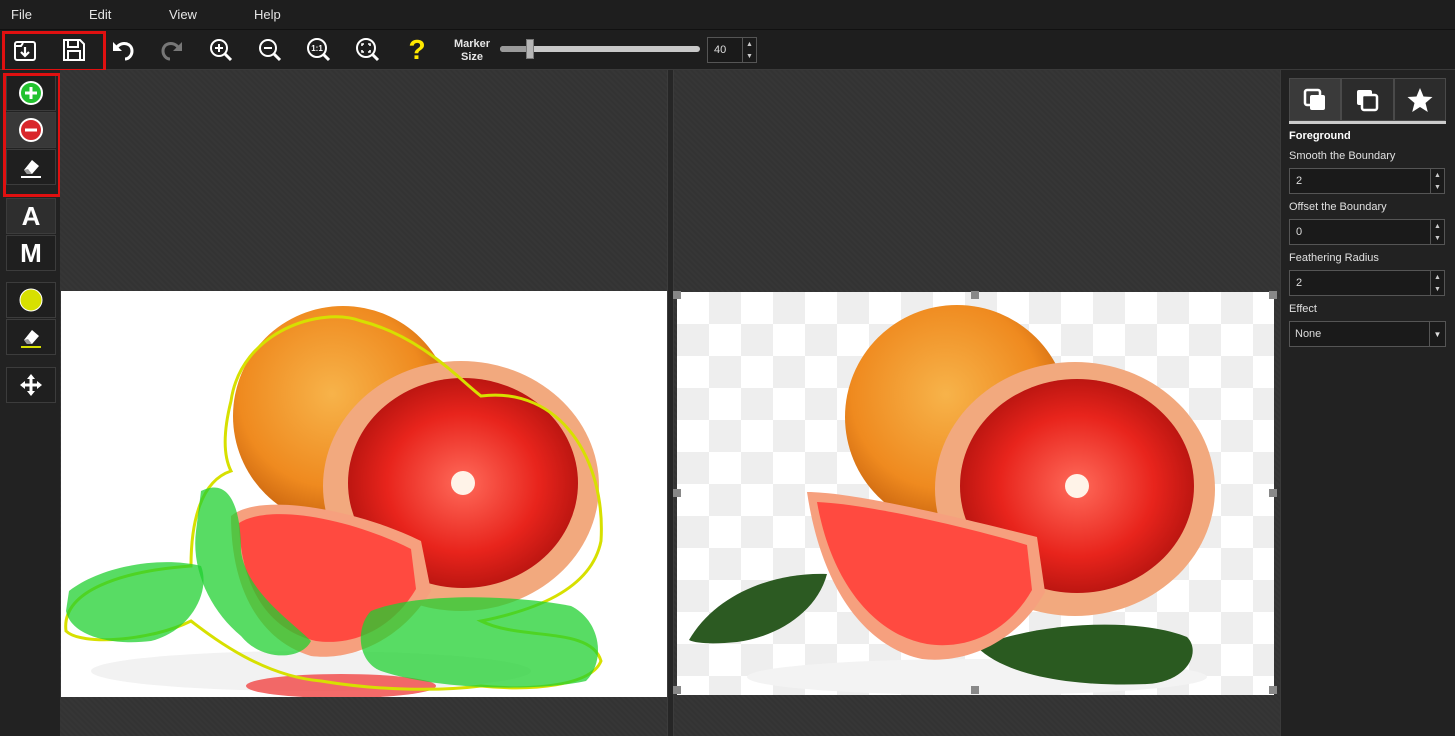 Image resolution: width=1455 pixels, height=736 pixels. What do you see at coordinates (1338, 207) in the screenshot?
I see `offset-label: Offset the Boundary` at bounding box center [1338, 207].